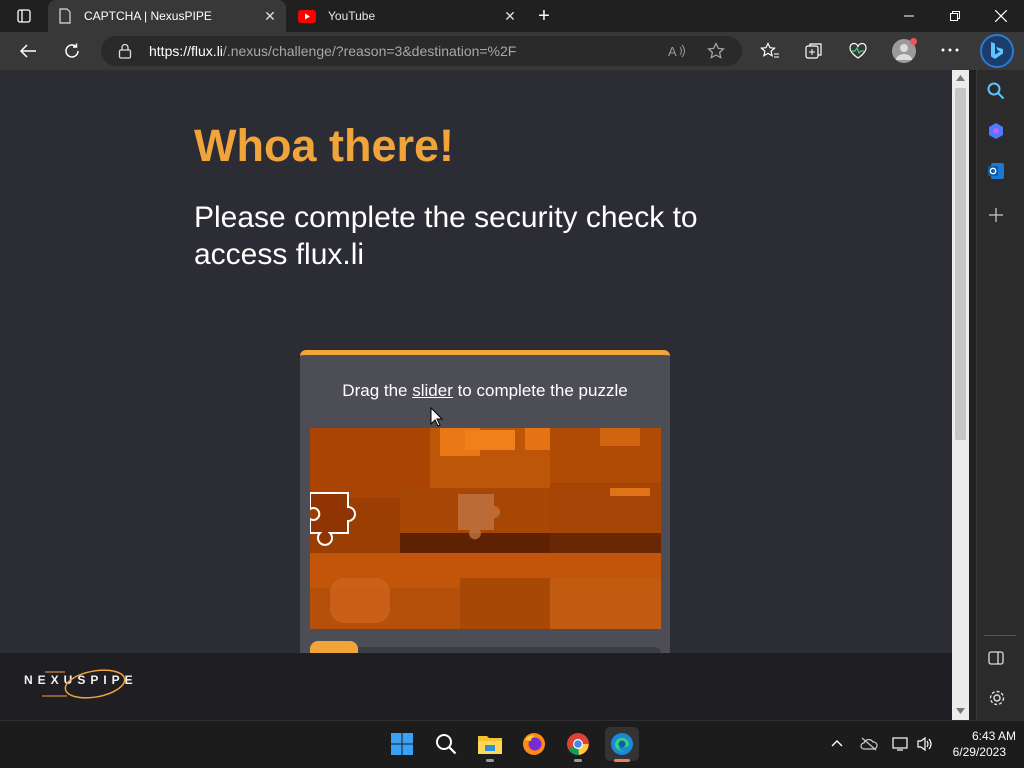 This screenshot has height=768, width=1024. I want to click on minimize-button, so click(909, 16).